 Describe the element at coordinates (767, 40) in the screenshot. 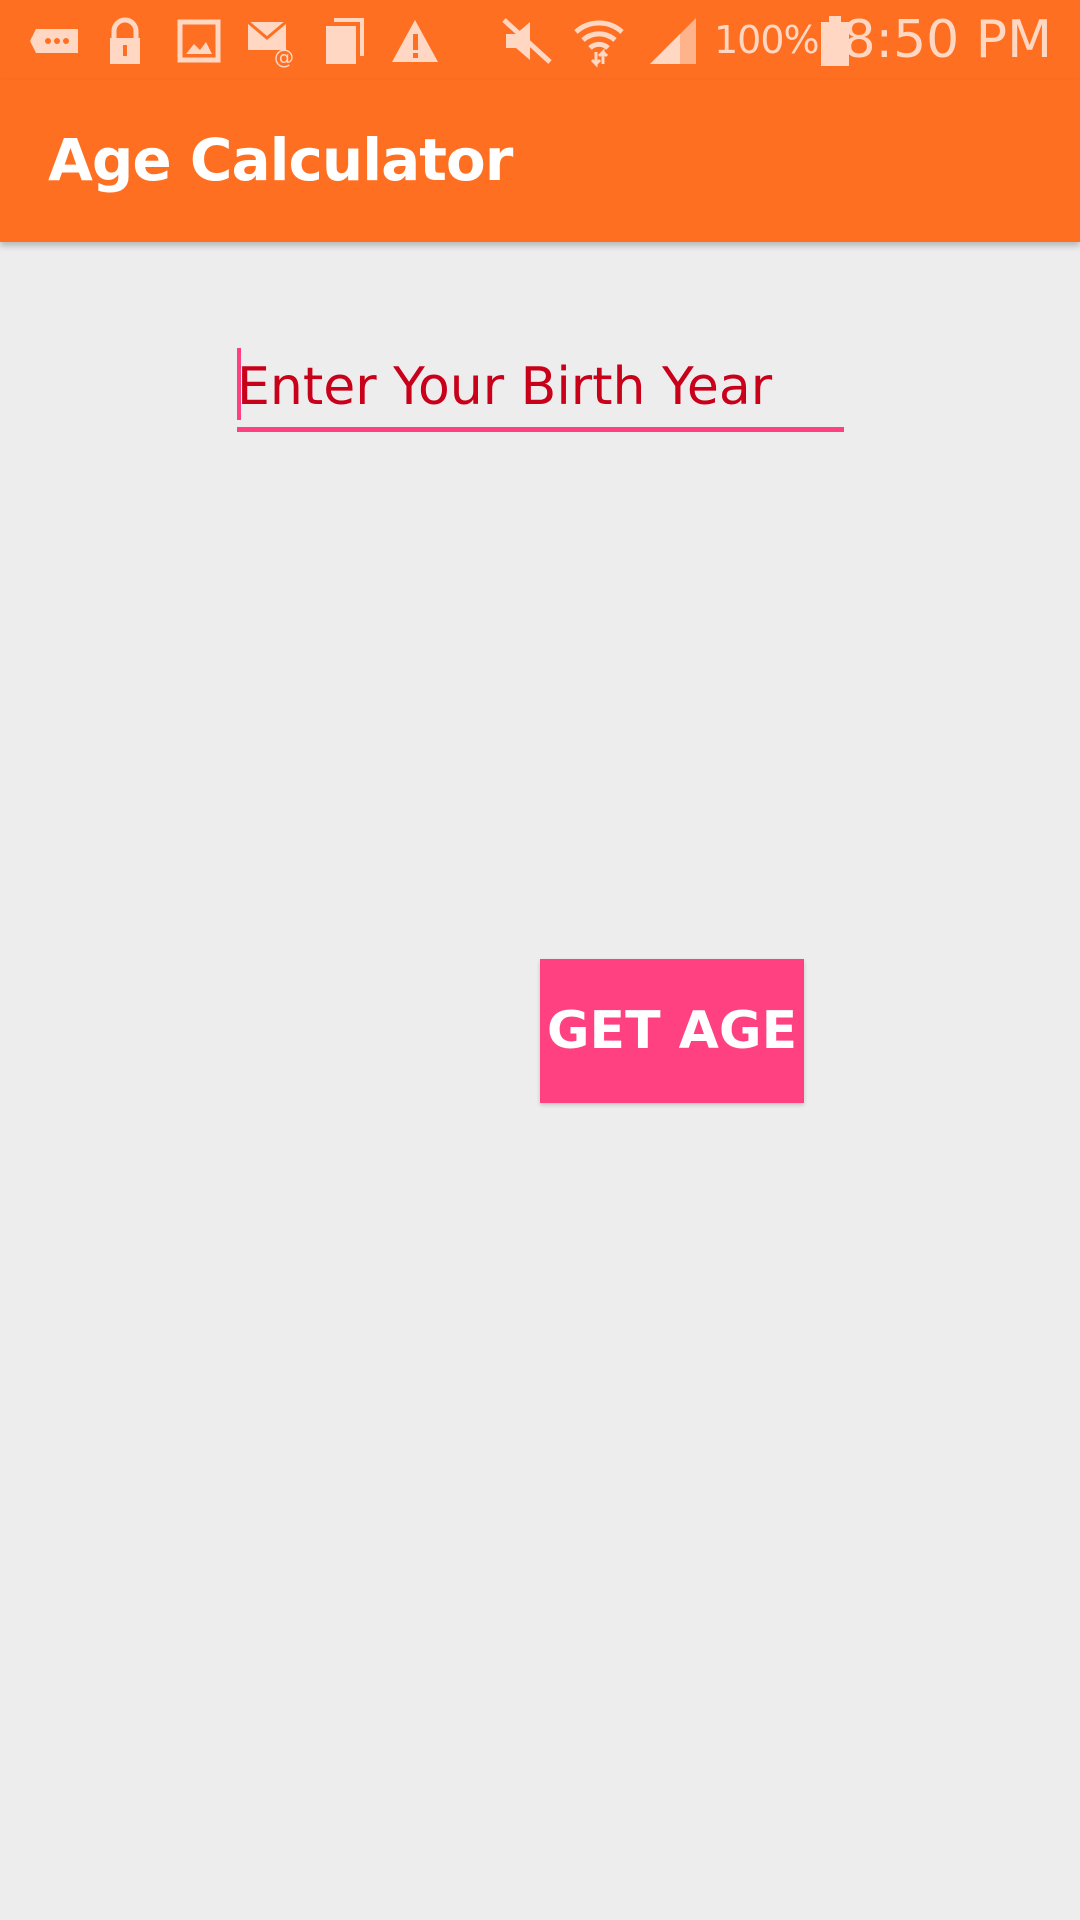

I see `battery-percent: 100%` at that location.